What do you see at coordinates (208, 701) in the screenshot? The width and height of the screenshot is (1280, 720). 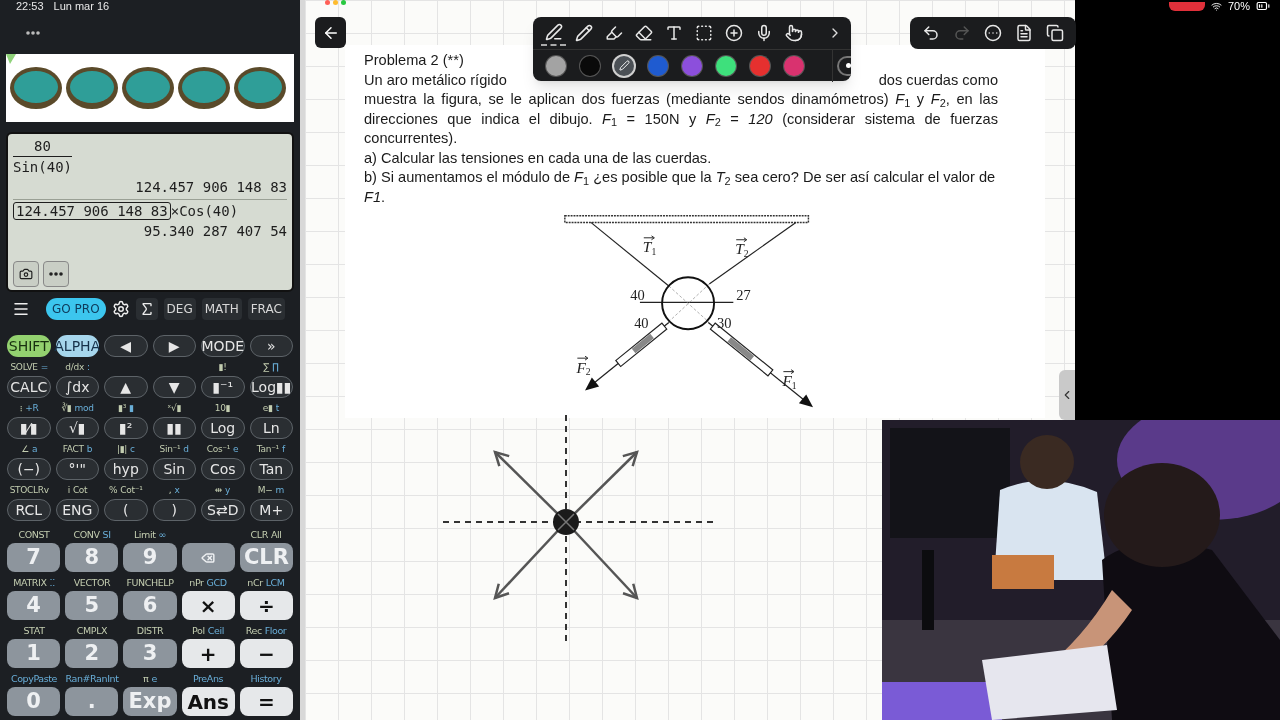 I see `calculator-key: Ans` at bounding box center [208, 701].